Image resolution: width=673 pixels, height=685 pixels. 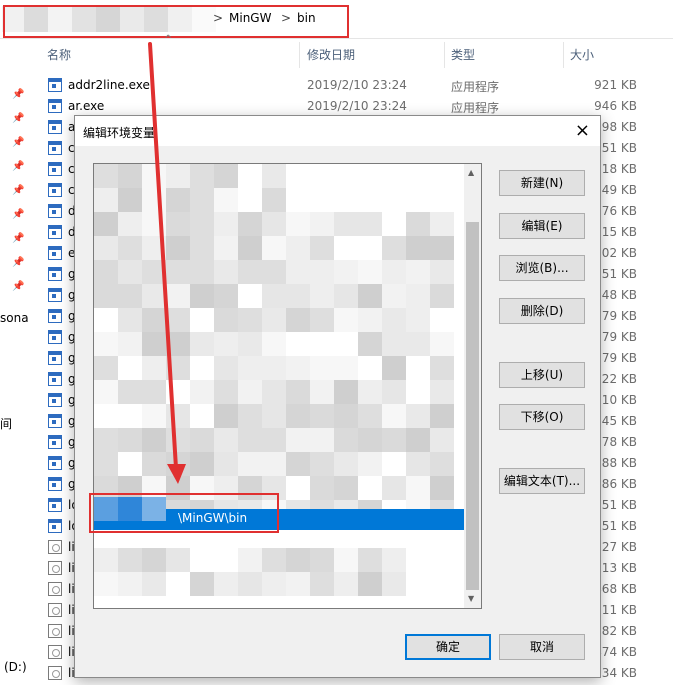 What do you see at coordinates (615, 85) in the screenshot?
I see `file-size: 921 KB` at bounding box center [615, 85].